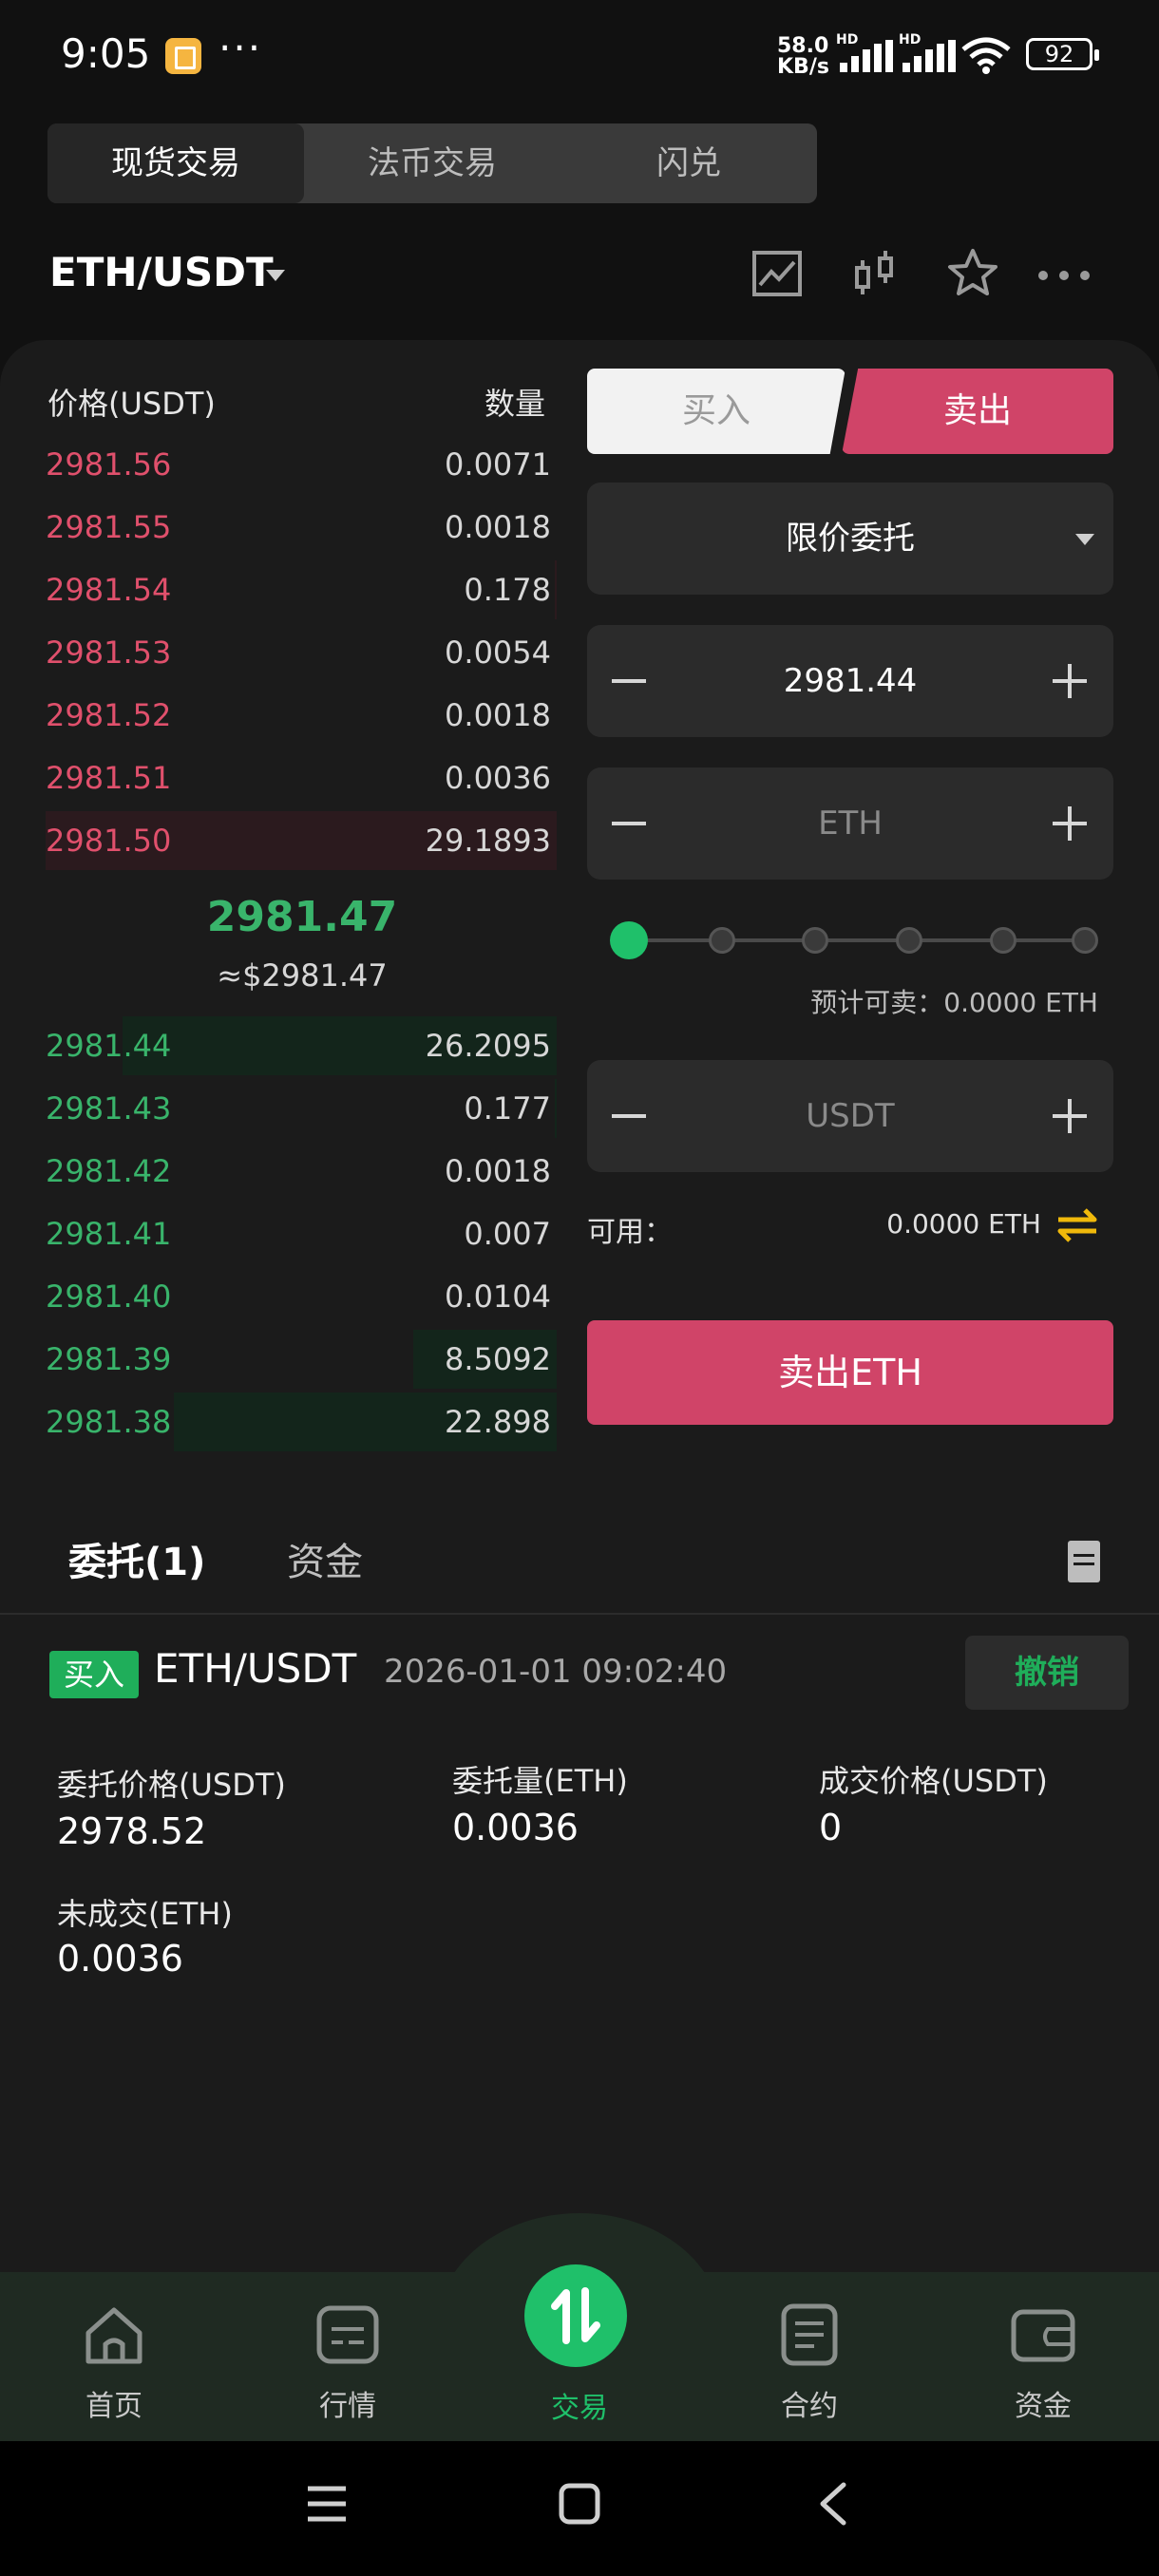 This screenshot has width=1159, height=2576. What do you see at coordinates (176, 163) in the screenshot?
I see `tab-spot: 现货交易` at bounding box center [176, 163].